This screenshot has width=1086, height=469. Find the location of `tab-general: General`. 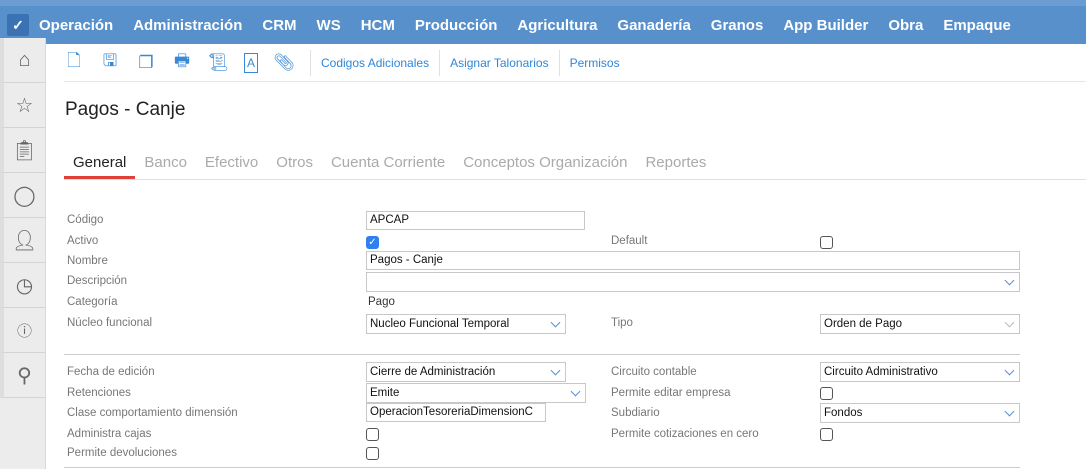

tab-general: General is located at coordinates (100, 163).